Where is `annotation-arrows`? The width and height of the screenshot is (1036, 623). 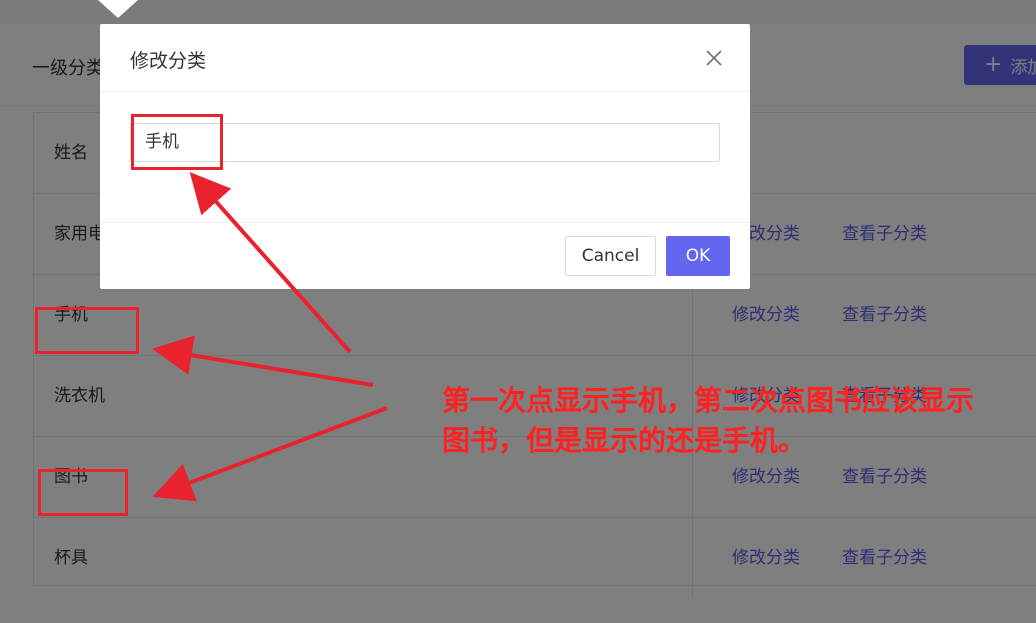 annotation-arrows is located at coordinates (270, 337).